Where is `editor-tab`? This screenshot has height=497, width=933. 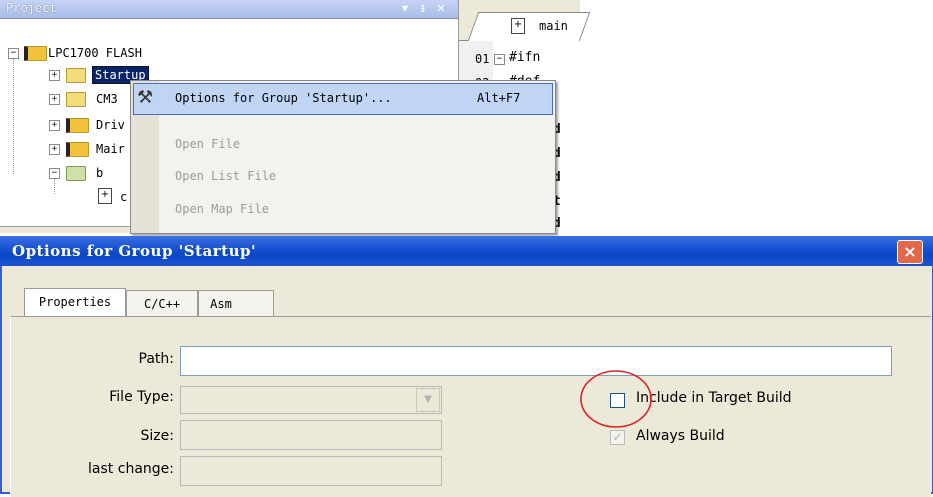
editor-tab is located at coordinates (529, 26).